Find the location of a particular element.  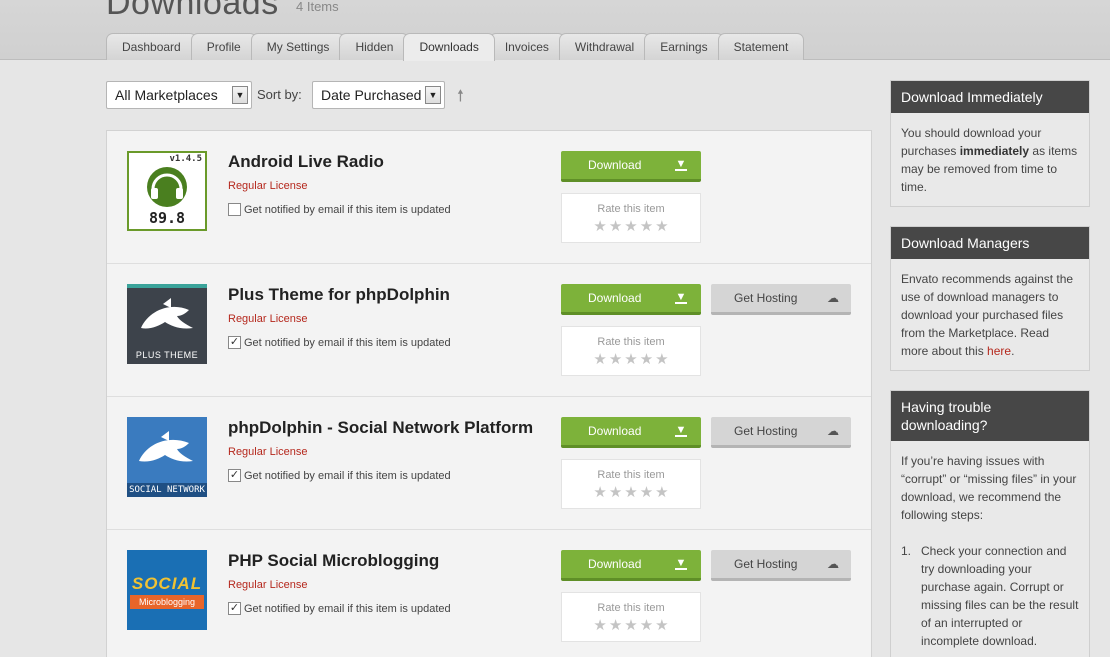

item-thumbnail: PLUS THEME is located at coordinates (167, 324).